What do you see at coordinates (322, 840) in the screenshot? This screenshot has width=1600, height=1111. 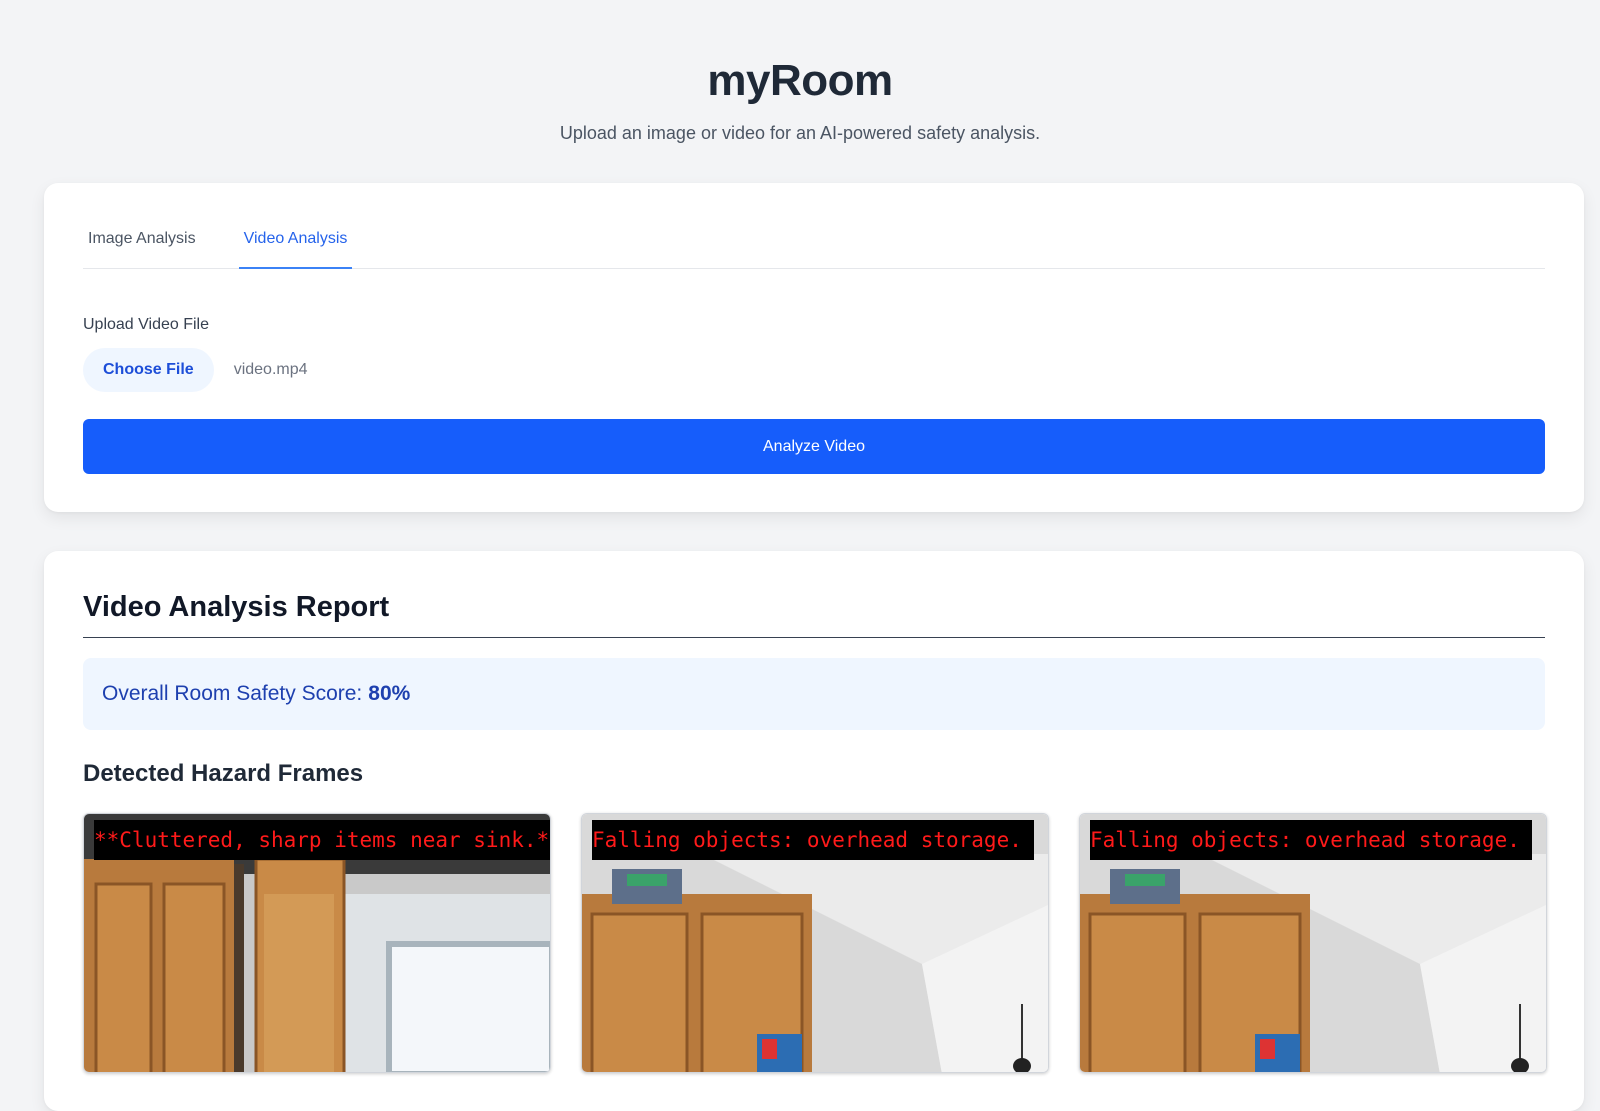 I see `frame-caption: **Cluttered, sharp items near sink.**` at bounding box center [322, 840].